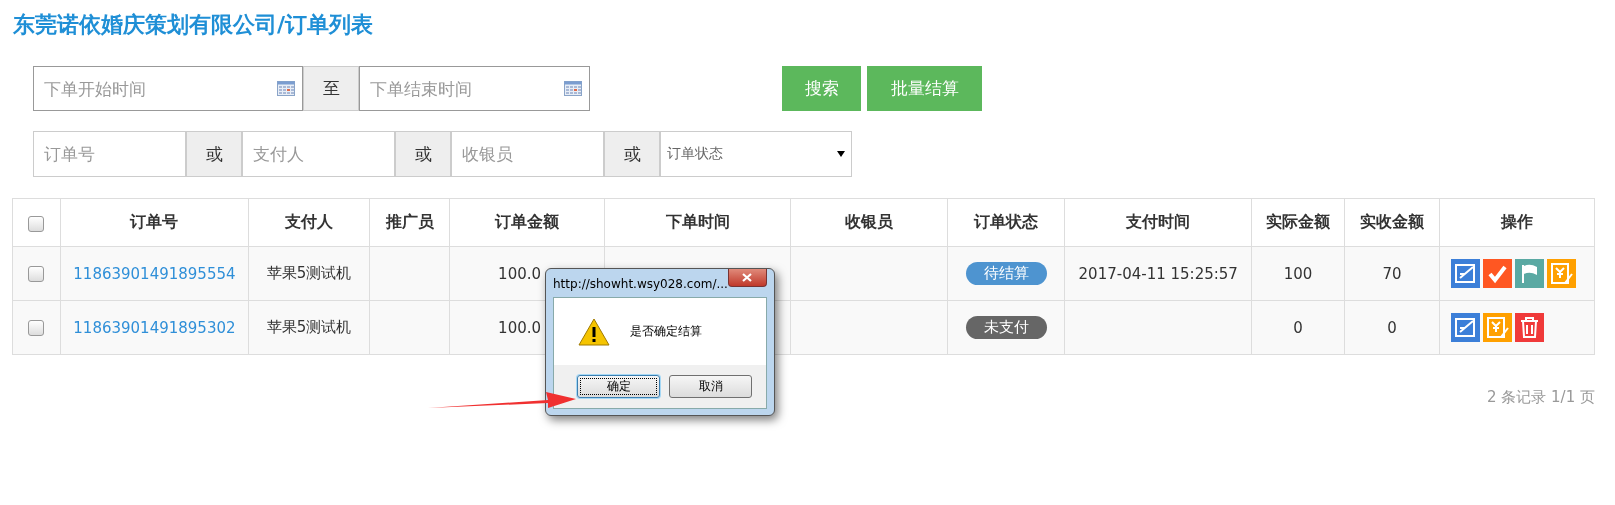 This screenshot has height=505, width=1615. I want to click on dialog-button: 确定, so click(618, 386).